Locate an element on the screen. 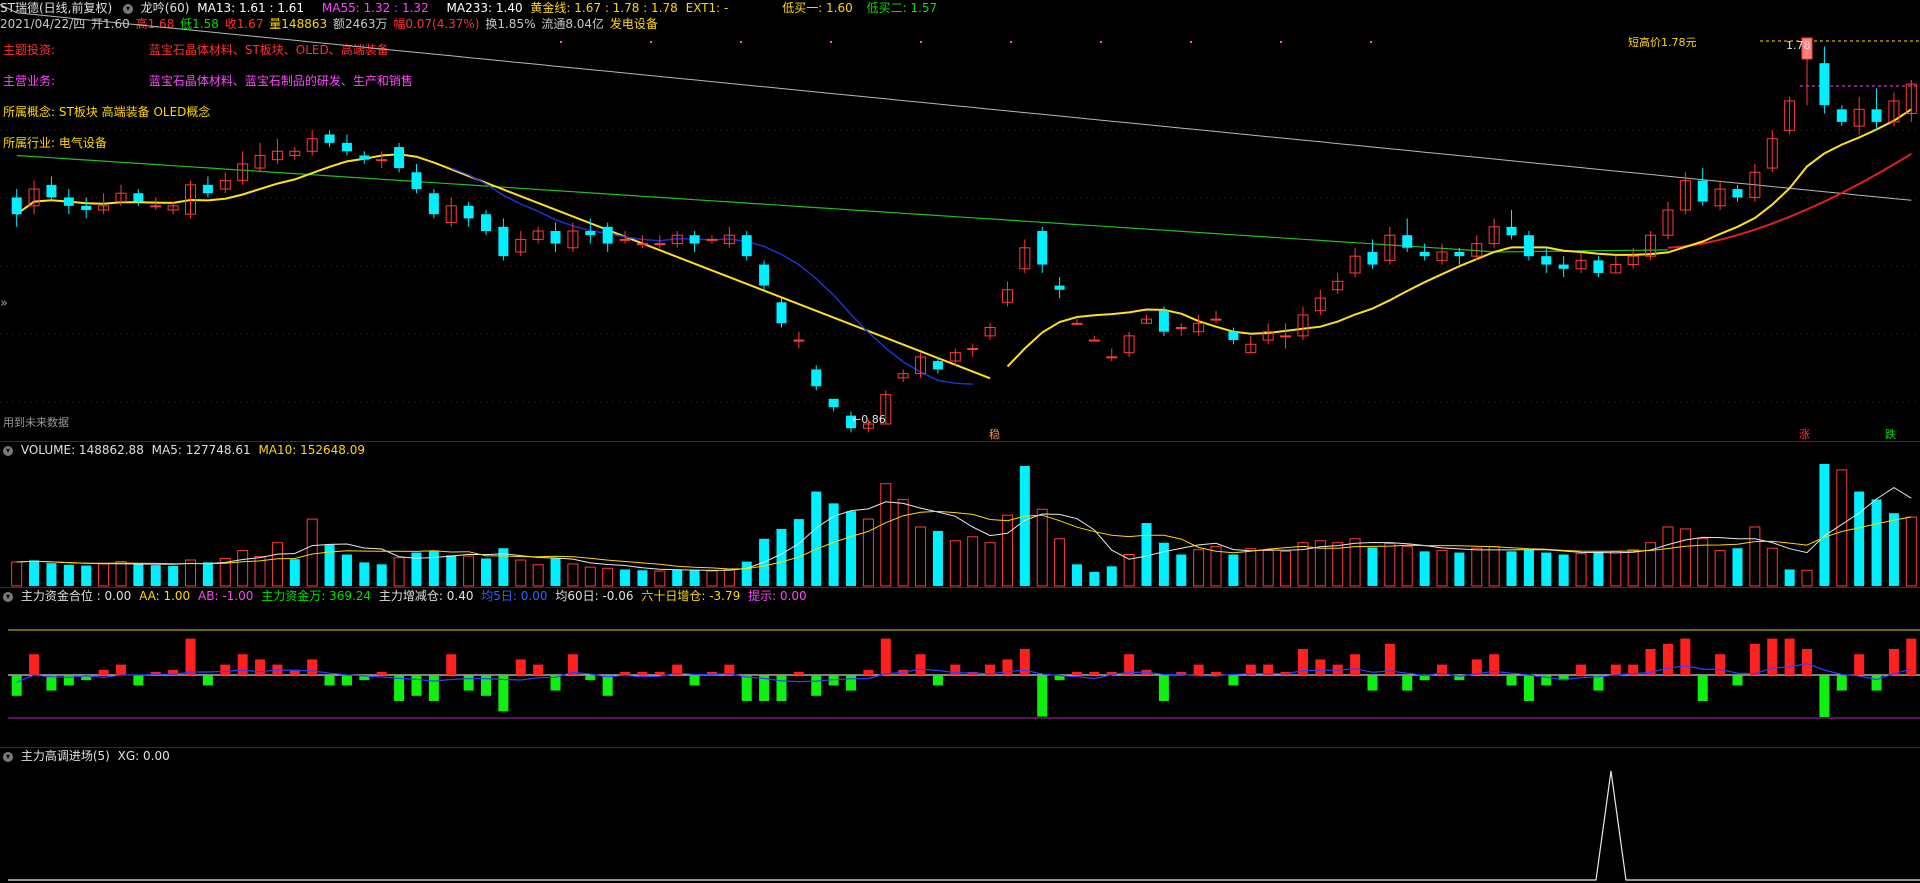 This screenshot has width=1920, height=883. entry-settings-icon: ▾ is located at coordinates (8, 756).